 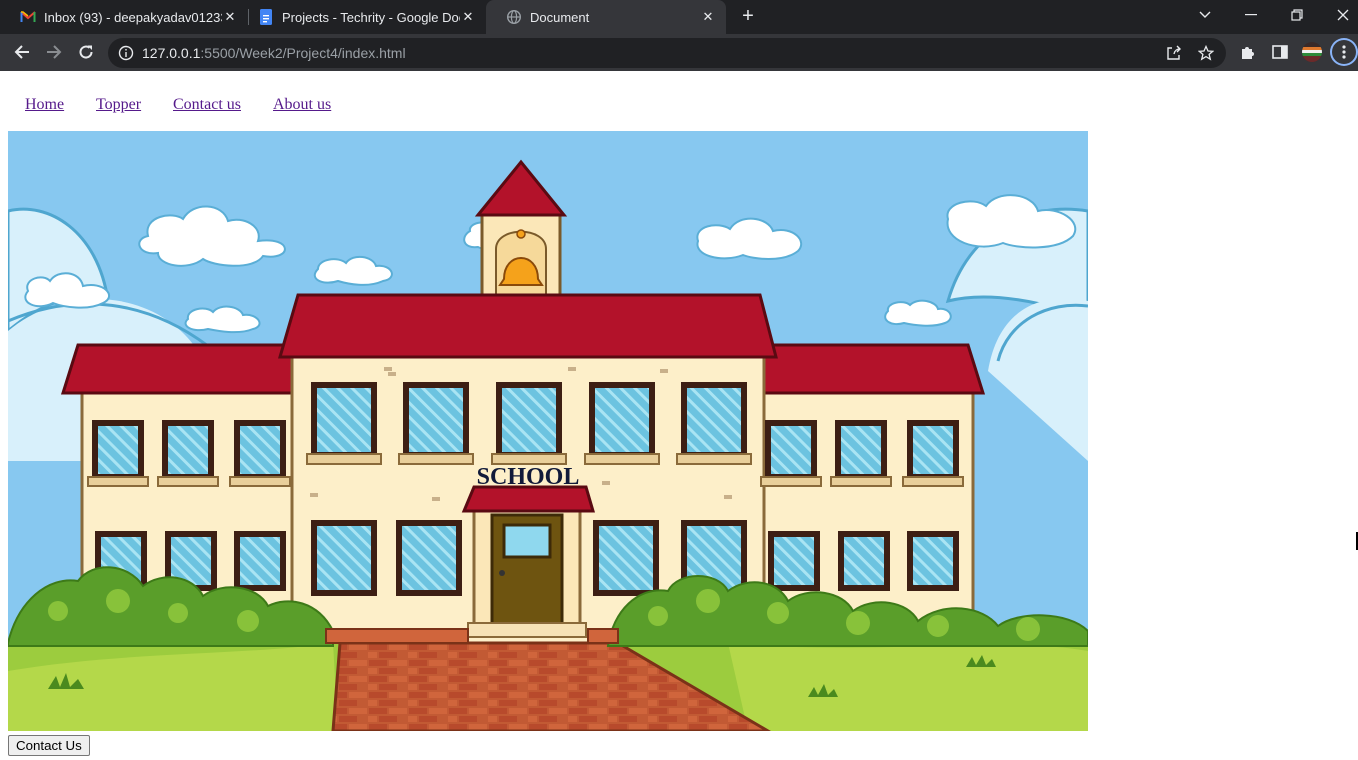 I want to click on extensions-puzzle-icon, so click(x=1248, y=52).